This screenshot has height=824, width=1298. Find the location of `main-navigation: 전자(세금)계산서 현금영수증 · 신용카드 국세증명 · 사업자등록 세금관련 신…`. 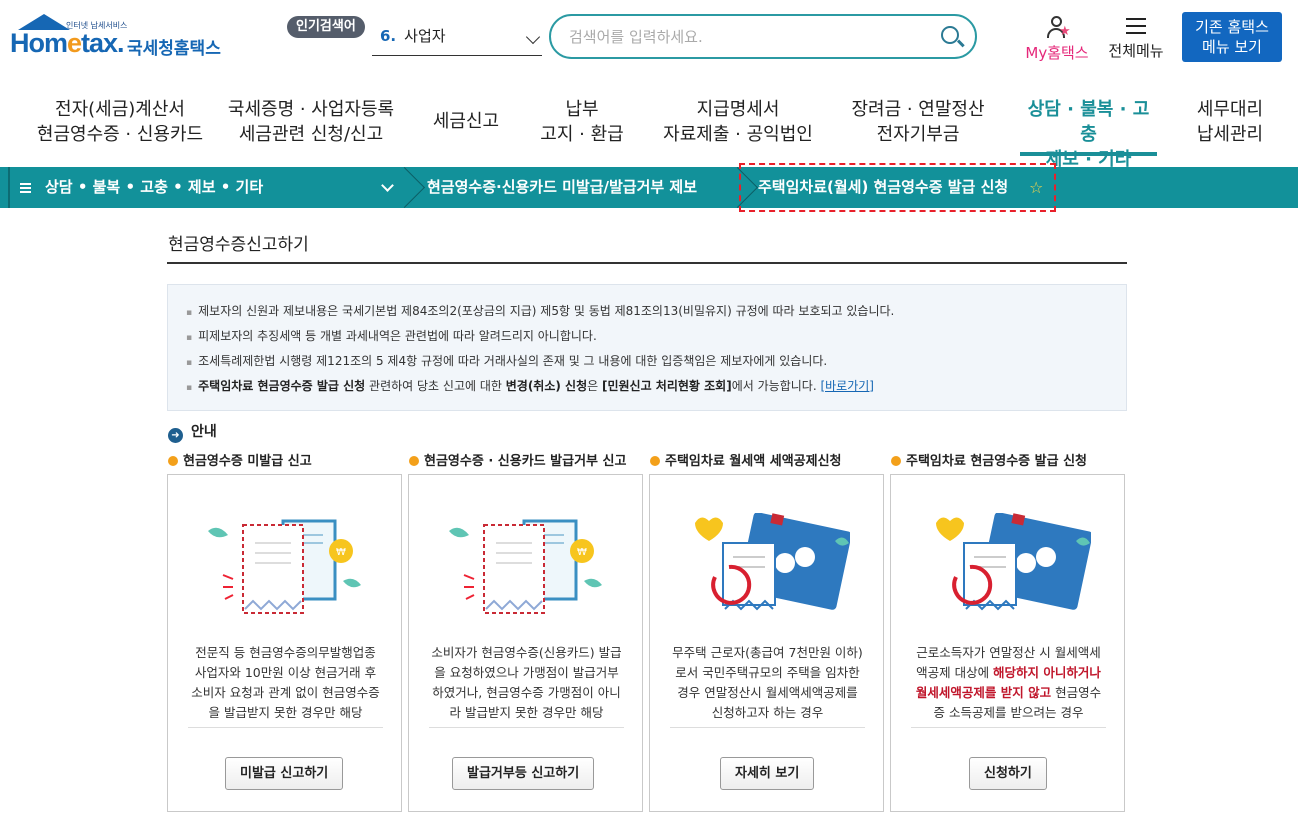

main-navigation: 전자(세금)계산서 현금영수증 · 신용카드 국세증명 · 사업자등록 세금관련 신… is located at coordinates (649, 129).